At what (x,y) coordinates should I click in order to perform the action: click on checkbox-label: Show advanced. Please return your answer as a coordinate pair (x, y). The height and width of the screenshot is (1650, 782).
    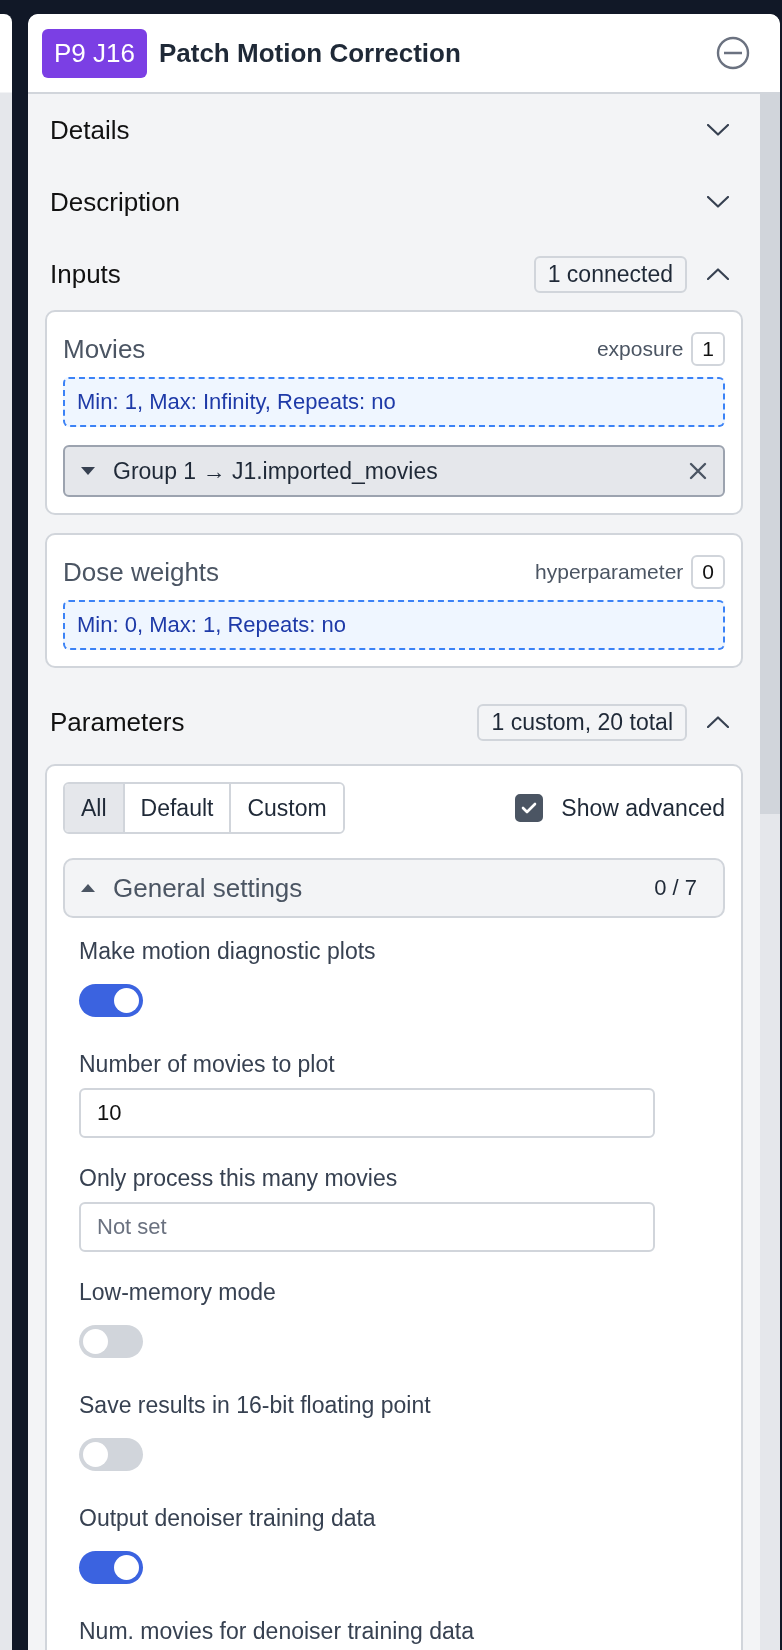
    Looking at the image, I should click on (643, 808).